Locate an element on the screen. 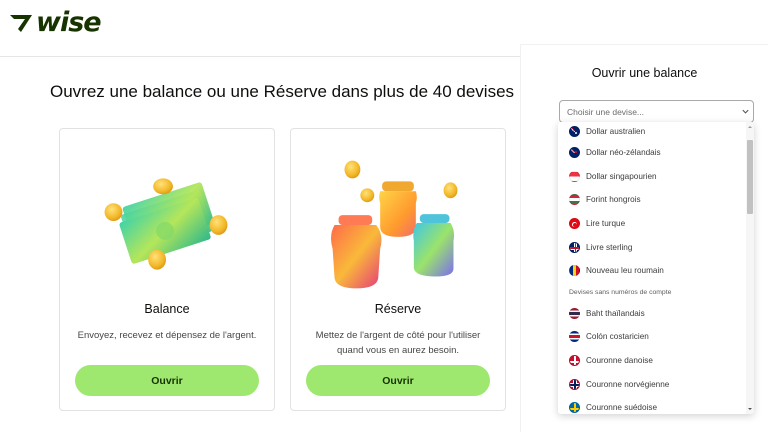 The height and width of the screenshot is (432, 768). currency-option-dkk: Couronne danoise is located at coordinates (651, 361).